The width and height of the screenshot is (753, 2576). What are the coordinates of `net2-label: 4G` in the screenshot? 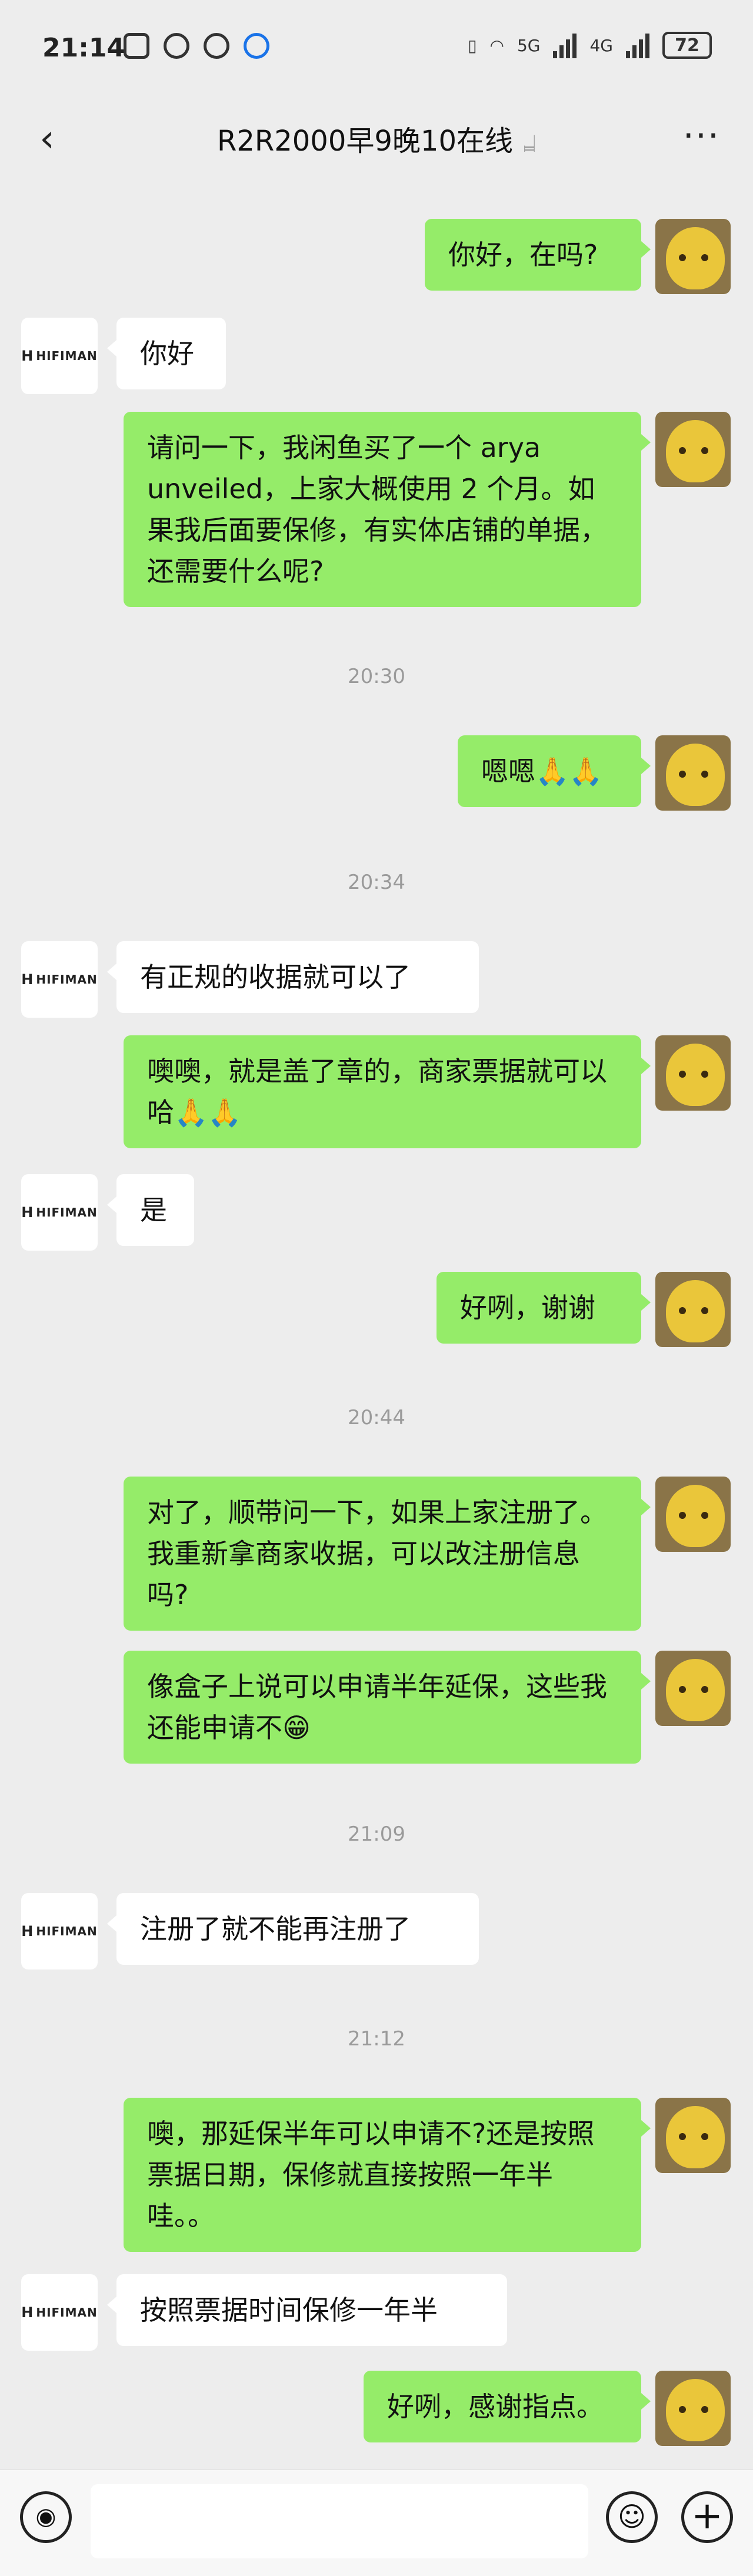 It's located at (601, 45).